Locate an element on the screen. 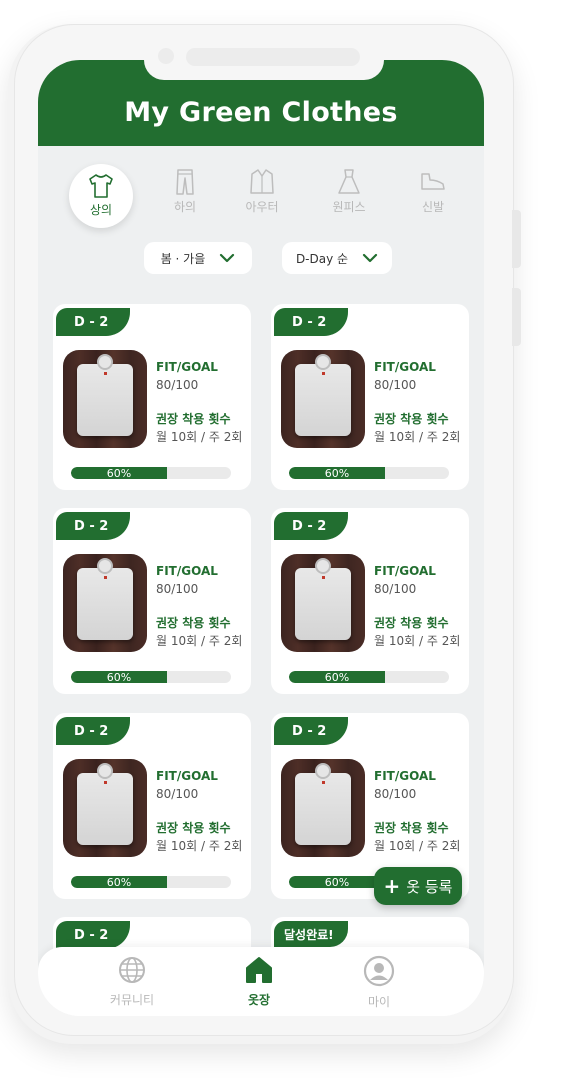  plus-icon: + is located at coordinates (392, 886).